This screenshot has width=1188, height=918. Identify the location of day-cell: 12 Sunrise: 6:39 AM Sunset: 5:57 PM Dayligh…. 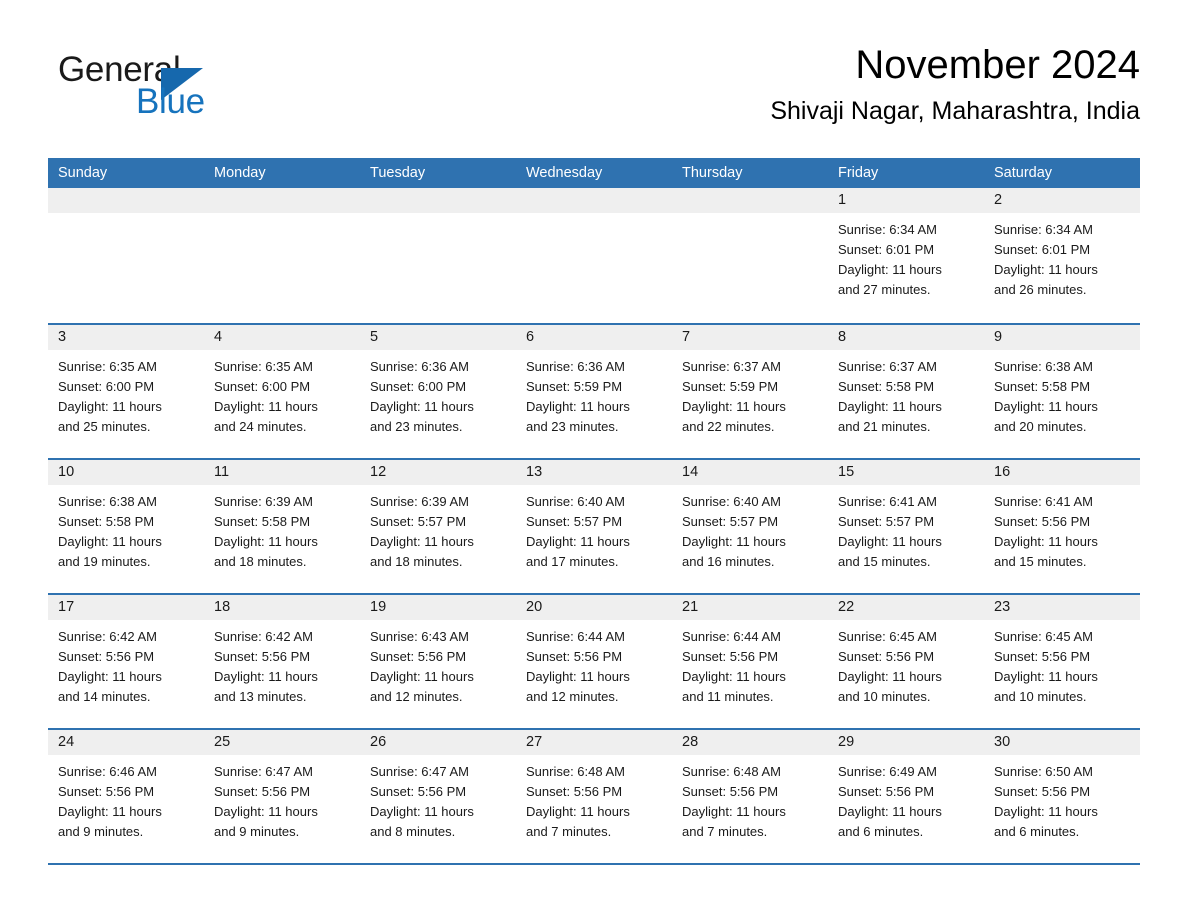
(438, 526).